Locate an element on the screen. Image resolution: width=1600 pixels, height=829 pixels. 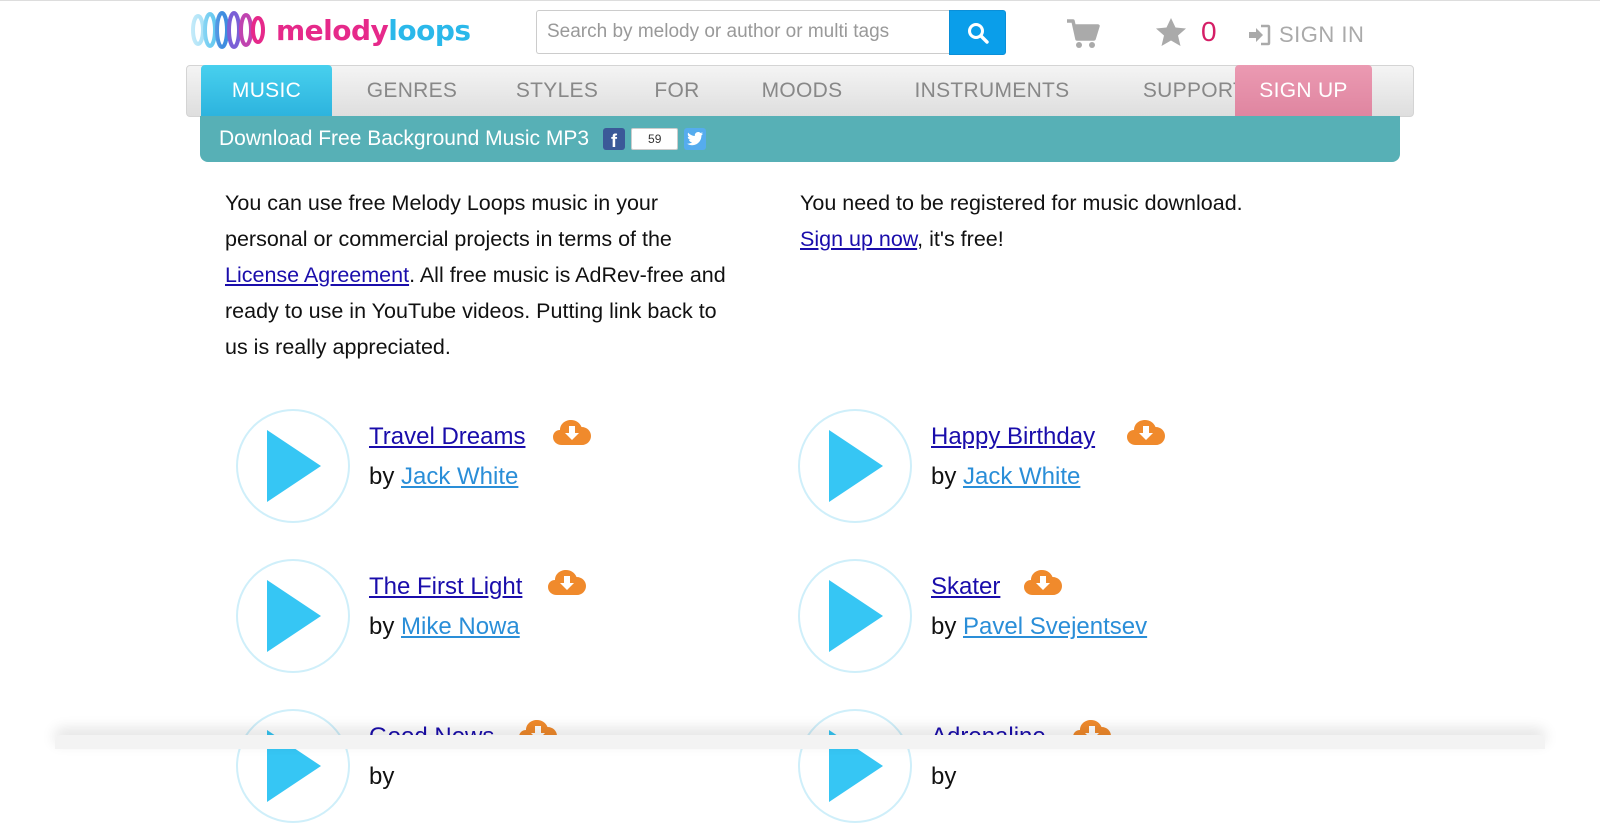
logo-wordmark: melodyloops is located at coordinates (373, 30).